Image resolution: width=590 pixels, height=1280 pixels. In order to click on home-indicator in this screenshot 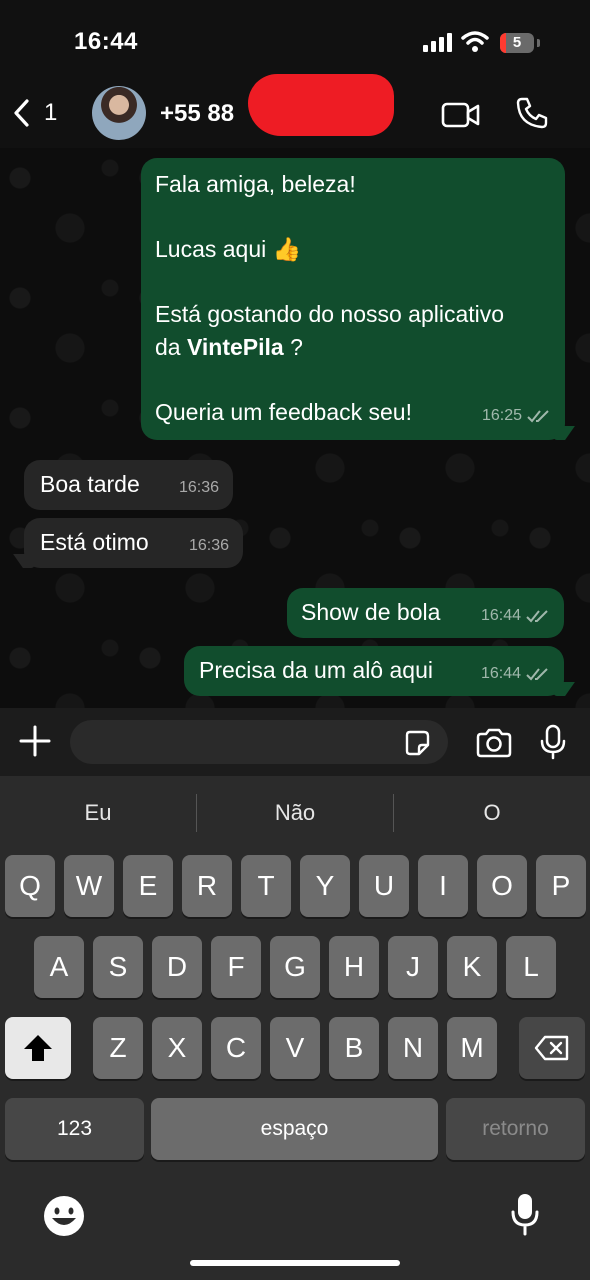, I will do `click(295, 1263)`.